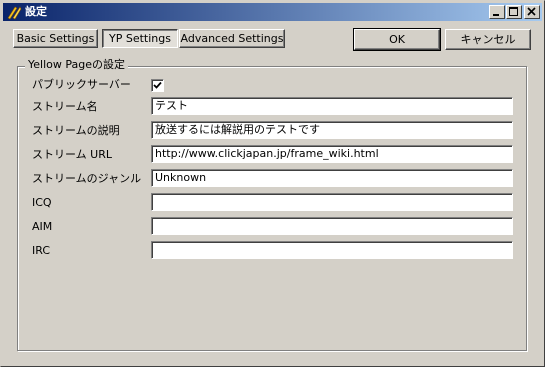  What do you see at coordinates (65, 106) in the screenshot?
I see `stream-name-label: ストリーム名` at bounding box center [65, 106].